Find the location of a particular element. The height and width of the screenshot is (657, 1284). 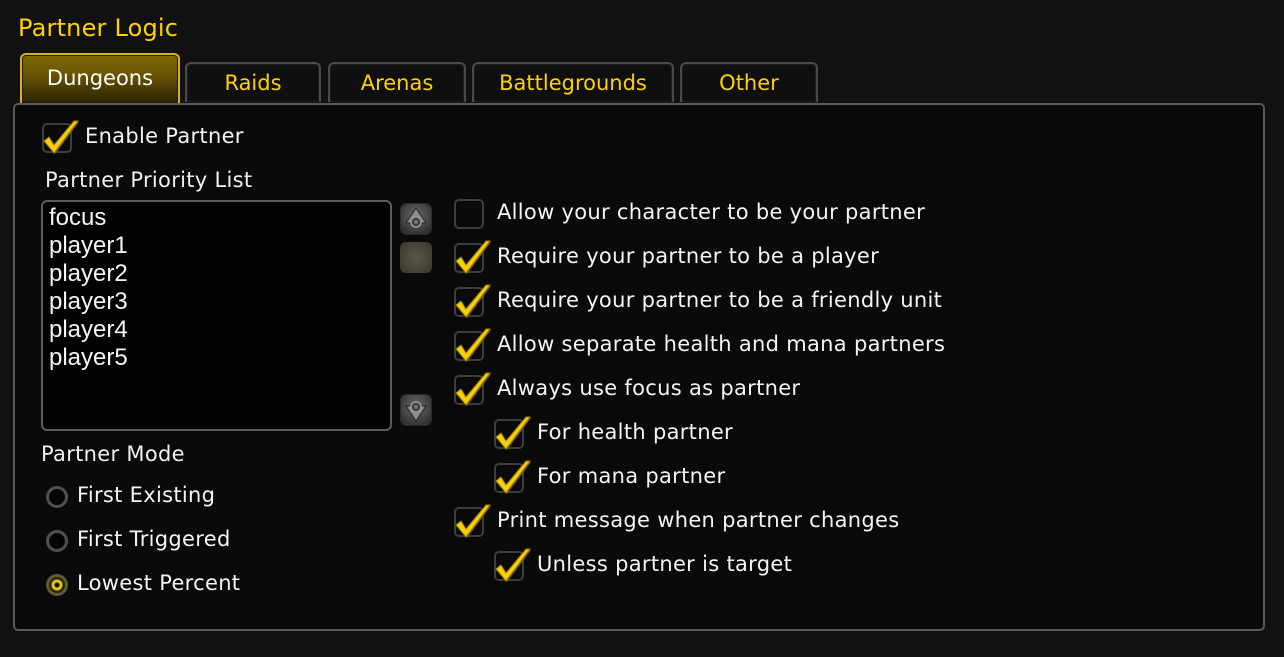

health-partner-label: For health partner is located at coordinates (635, 432).